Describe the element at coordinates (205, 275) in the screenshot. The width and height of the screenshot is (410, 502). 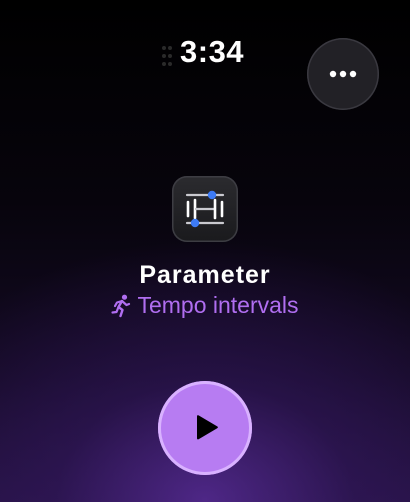
I see `workout-title: Parameter` at that location.